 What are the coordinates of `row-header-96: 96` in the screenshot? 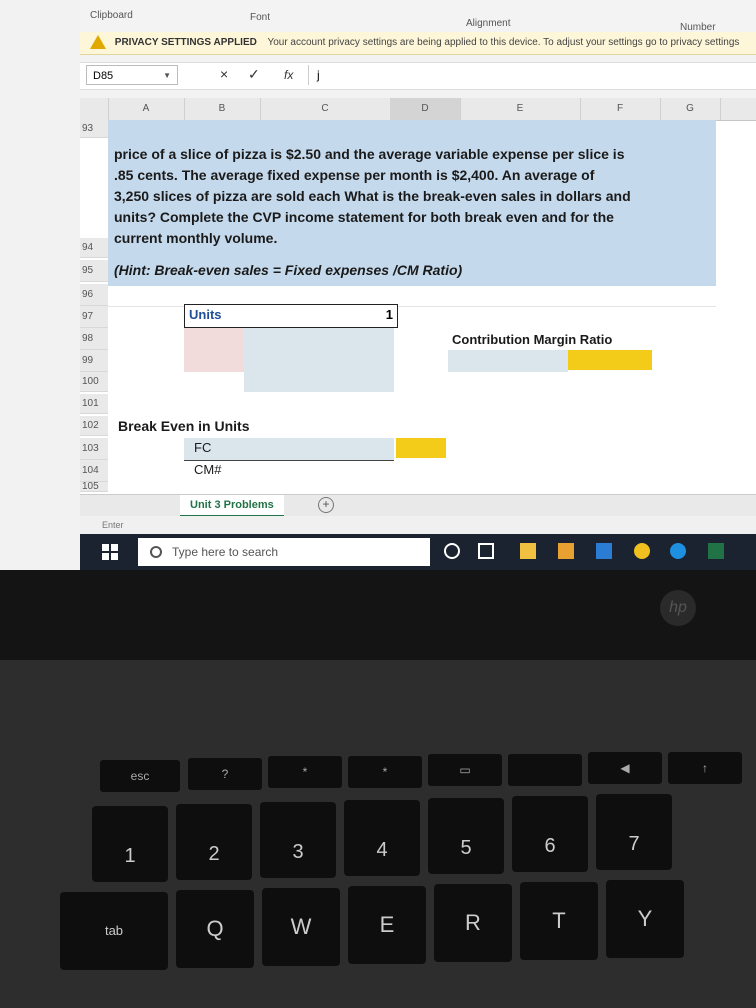 It's located at (94, 295).